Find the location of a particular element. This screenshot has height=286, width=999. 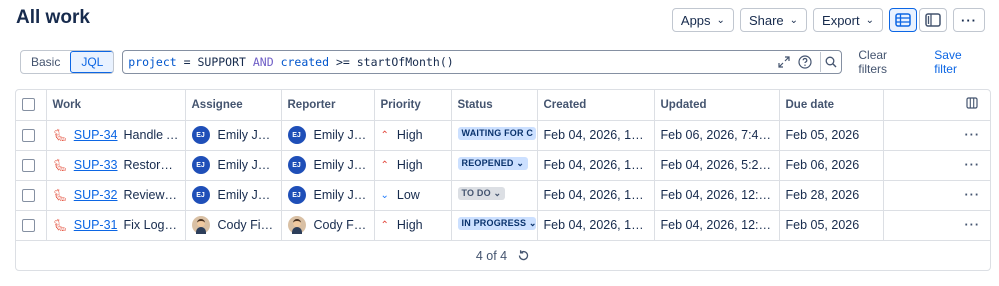

bug-icon: 🐛︎ is located at coordinates (60, 225).